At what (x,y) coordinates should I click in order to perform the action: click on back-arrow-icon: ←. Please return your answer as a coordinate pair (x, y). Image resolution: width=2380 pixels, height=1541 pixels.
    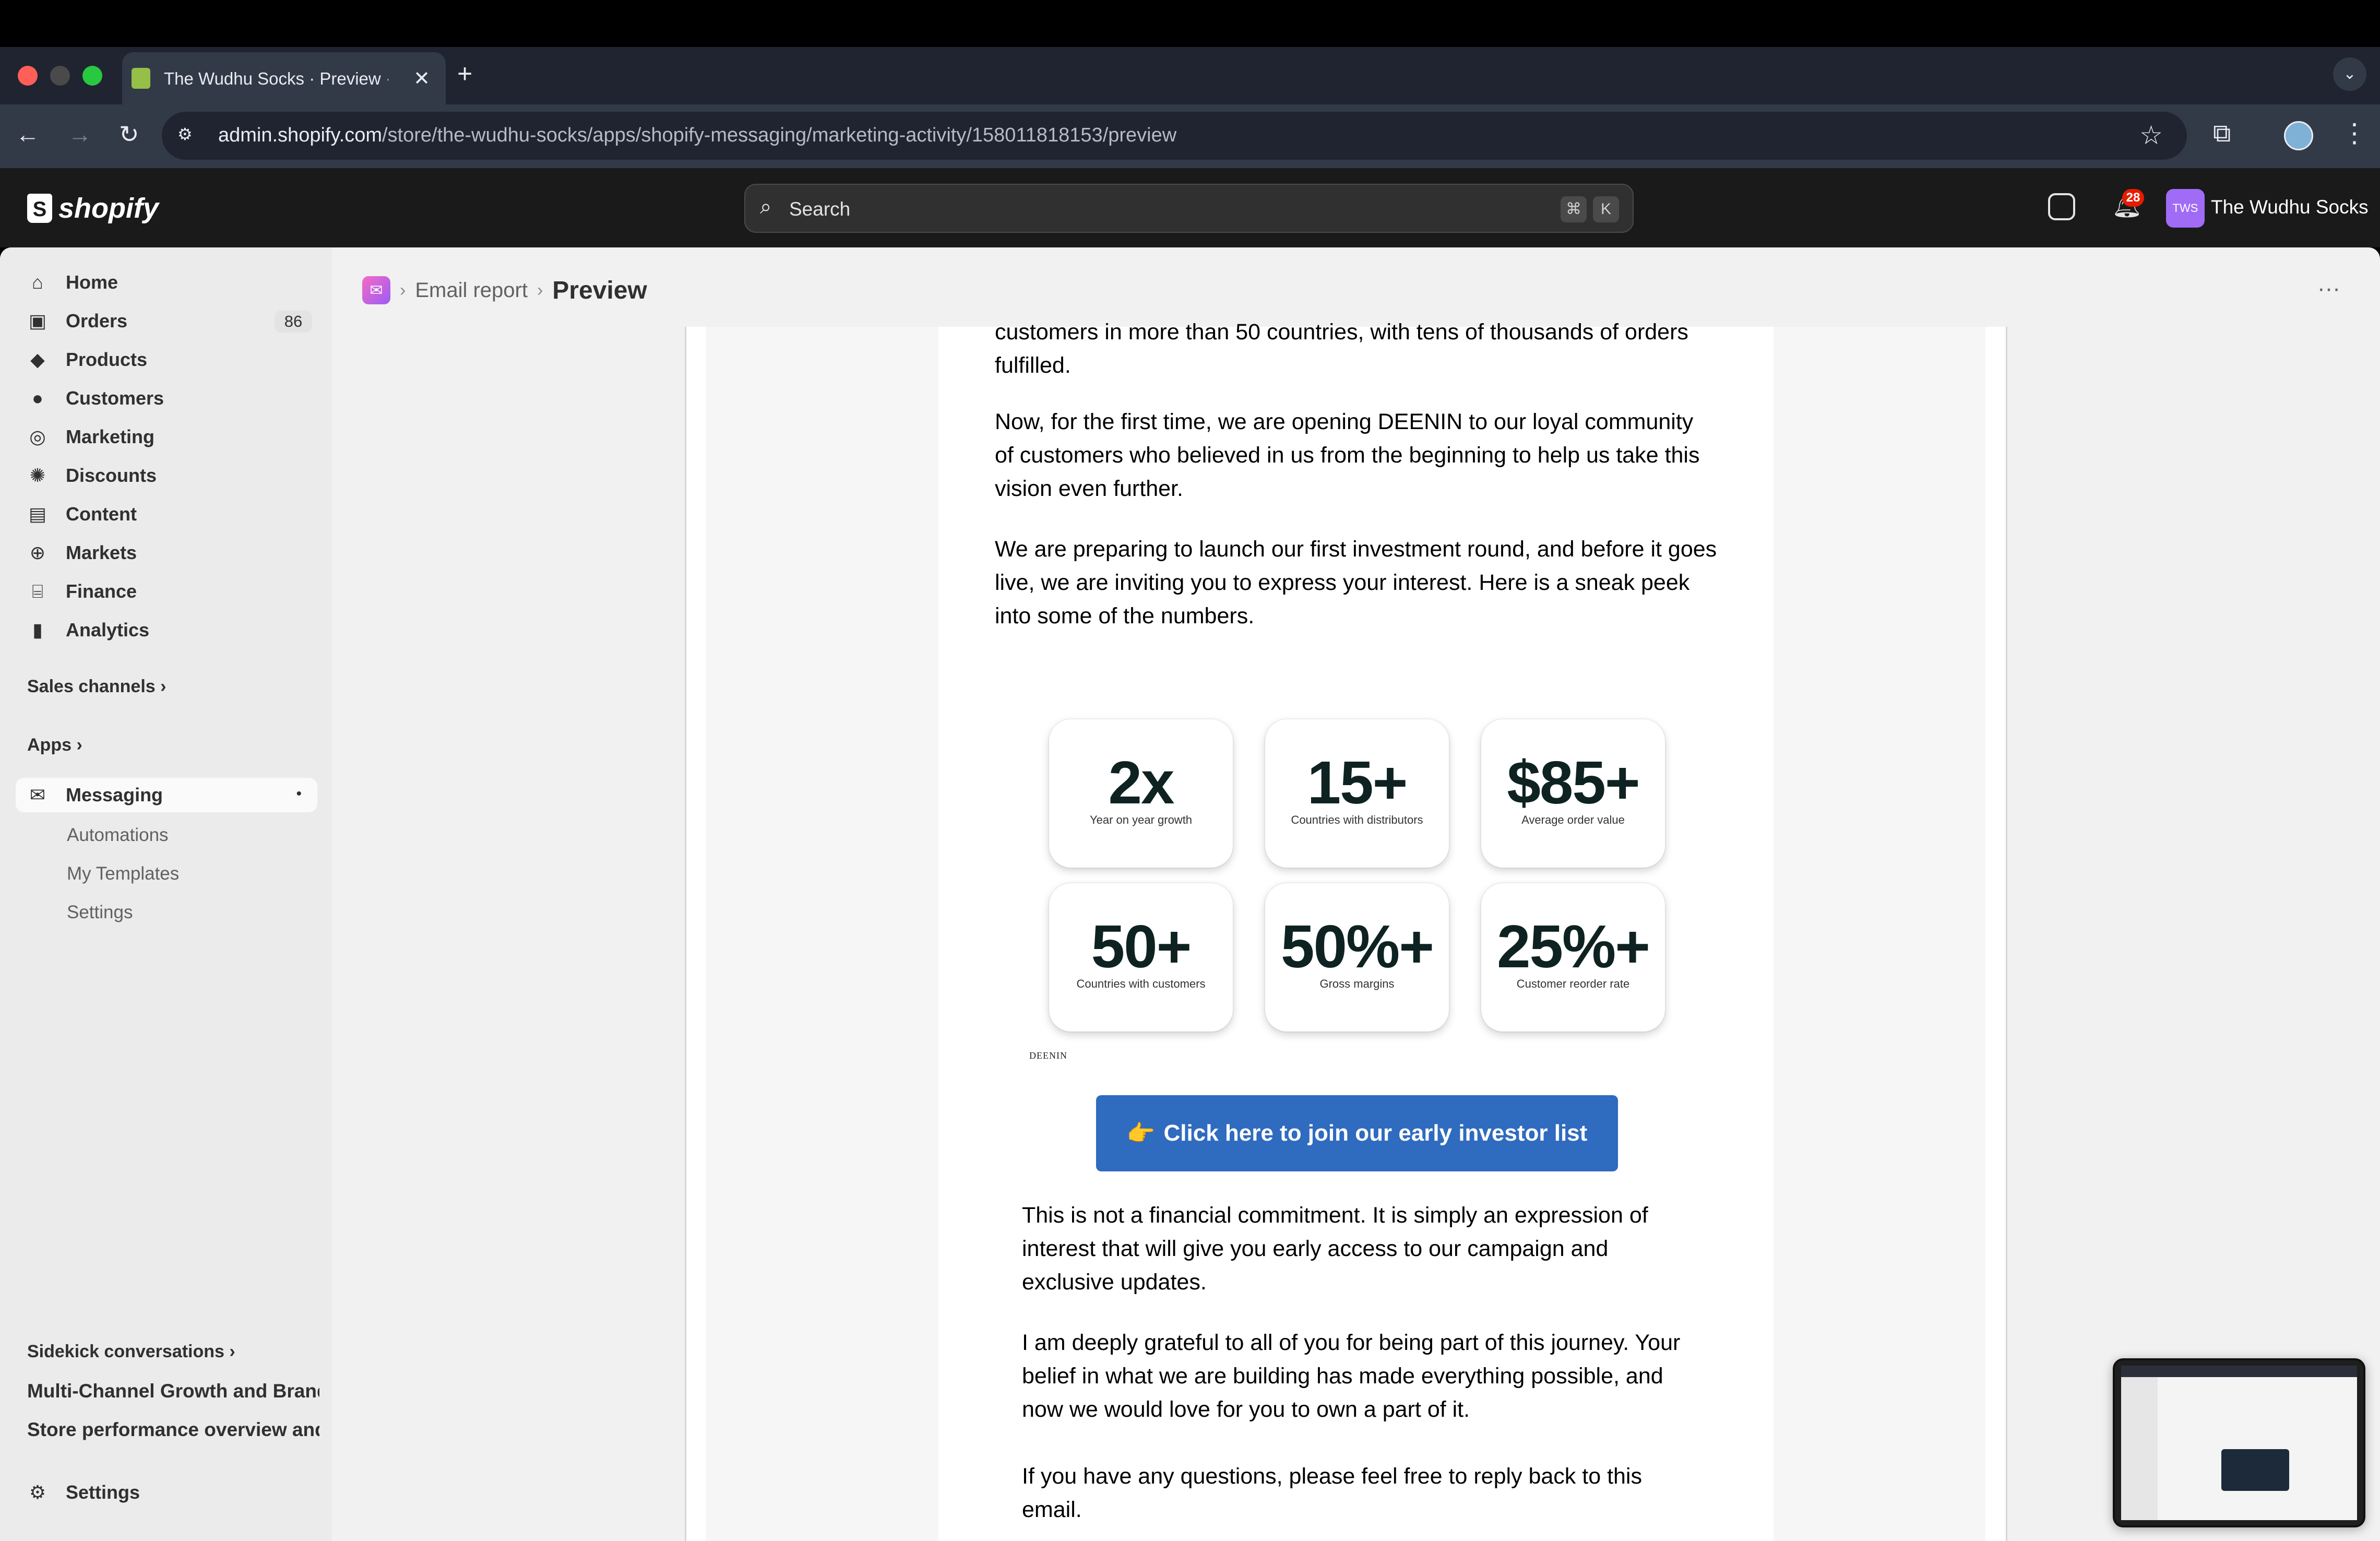
    Looking at the image, I should click on (28, 134).